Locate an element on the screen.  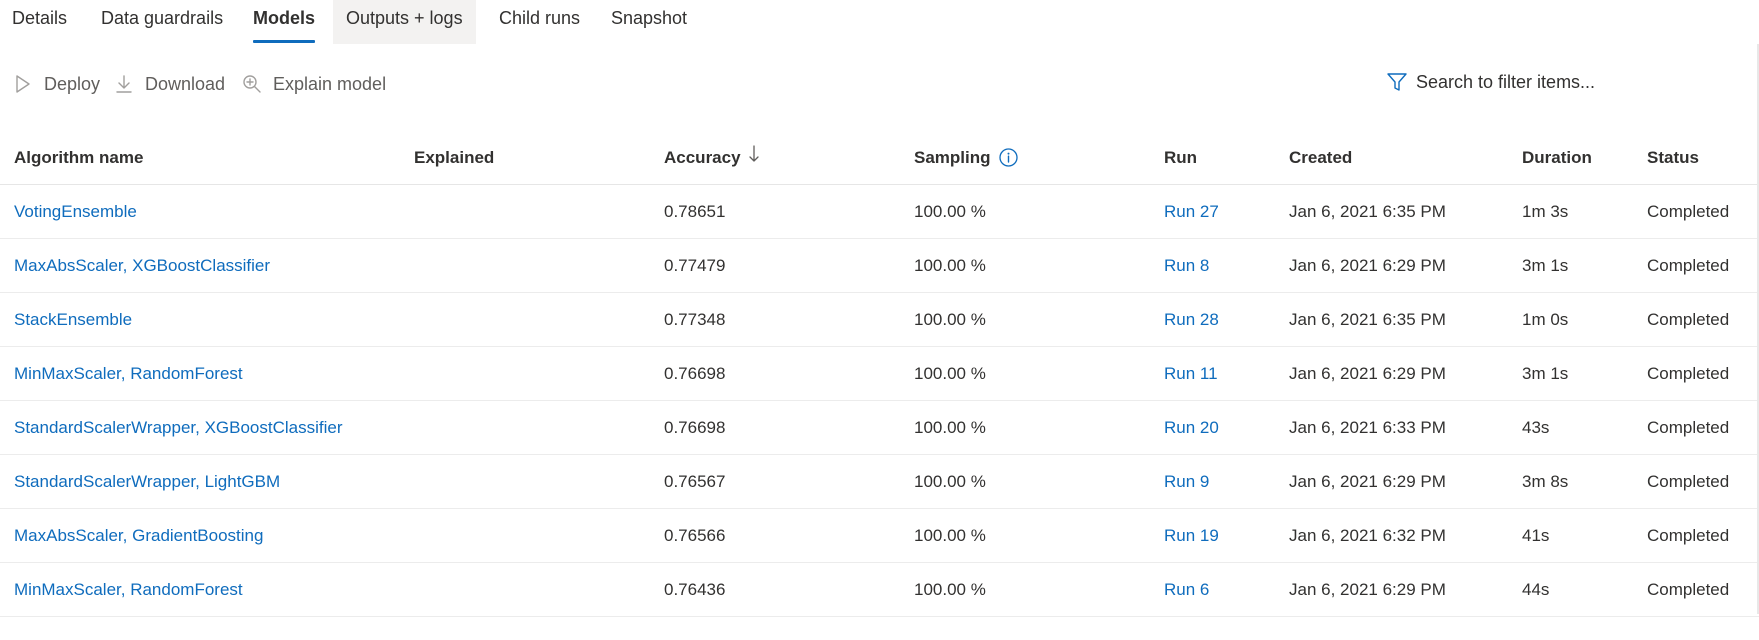
column-header-run: Run is located at coordinates (1180, 157).